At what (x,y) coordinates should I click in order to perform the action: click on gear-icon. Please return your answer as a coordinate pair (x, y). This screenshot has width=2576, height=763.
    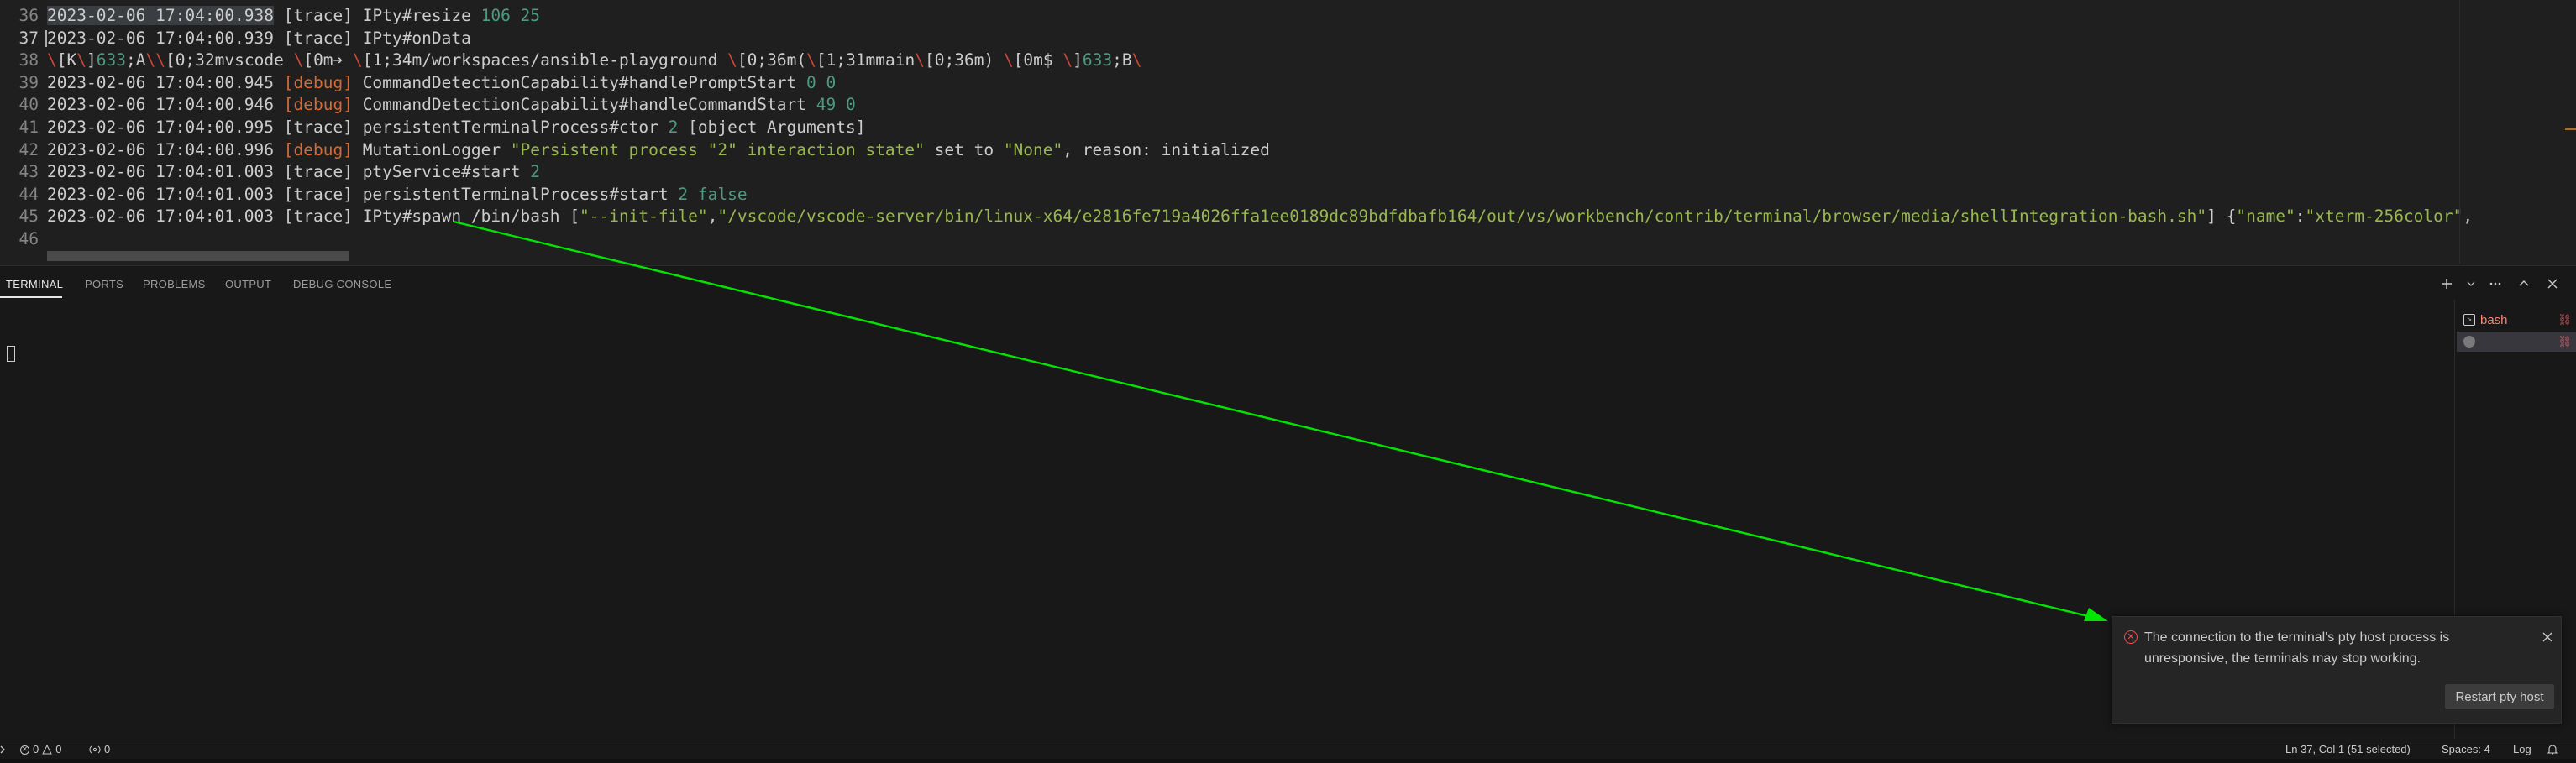
    Looking at the image, I should click on (2469, 342).